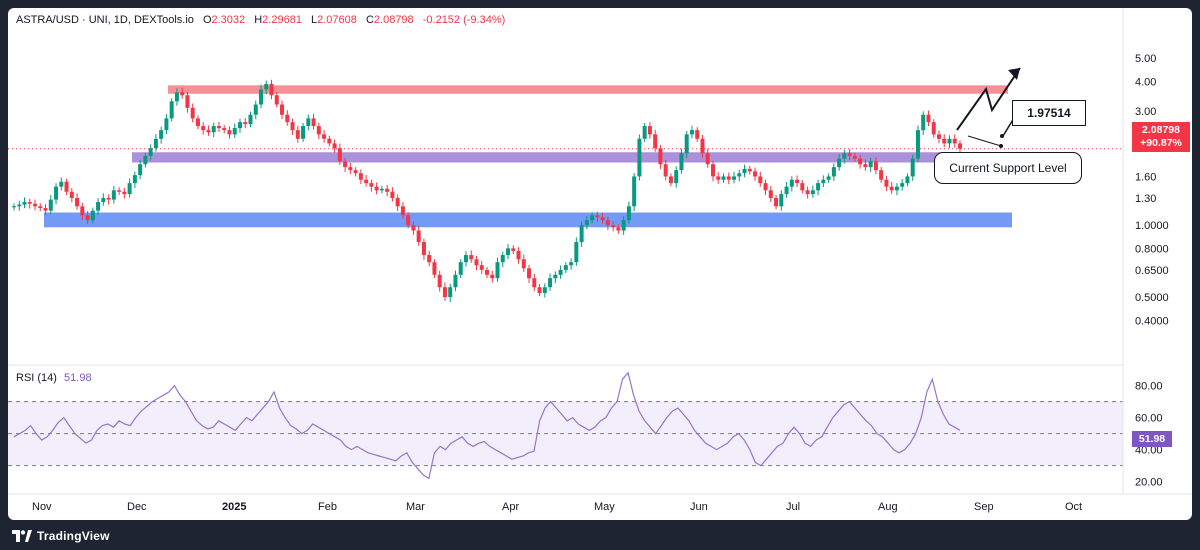  I want to click on zone-support-upper, so click(565, 157).